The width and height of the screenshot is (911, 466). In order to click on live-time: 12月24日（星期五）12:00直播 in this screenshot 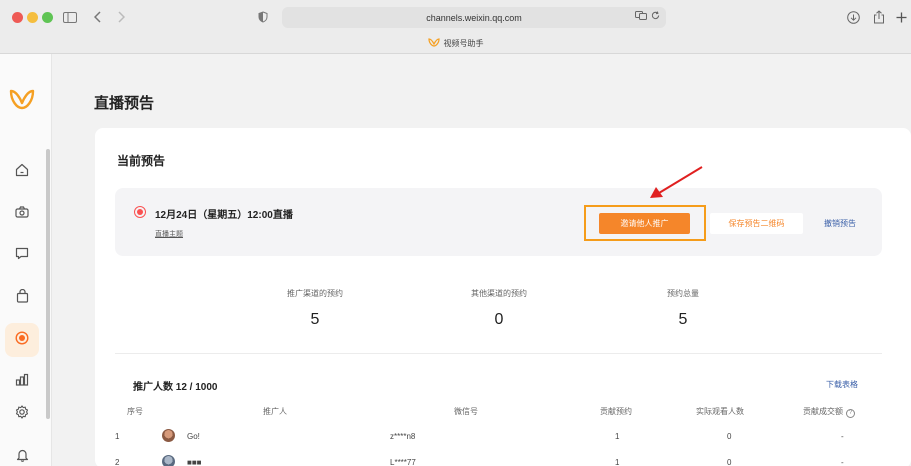, I will do `click(224, 215)`.